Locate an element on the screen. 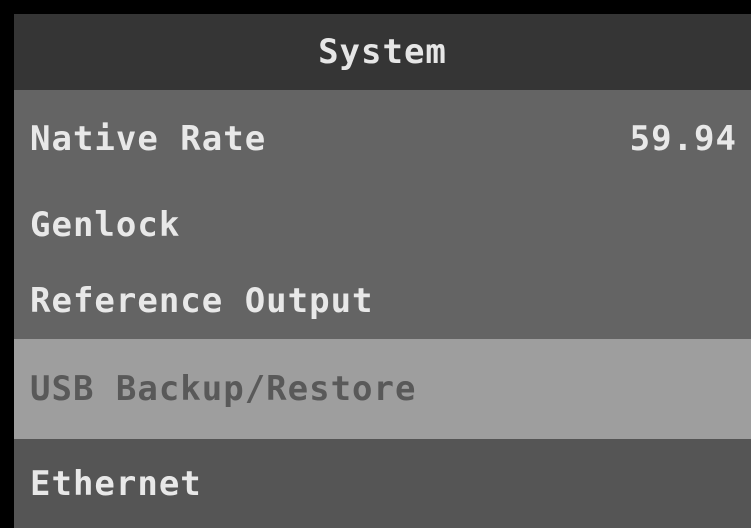 This screenshot has width=751, height=528. menu-item-label: Ethernet is located at coordinates (116, 483).